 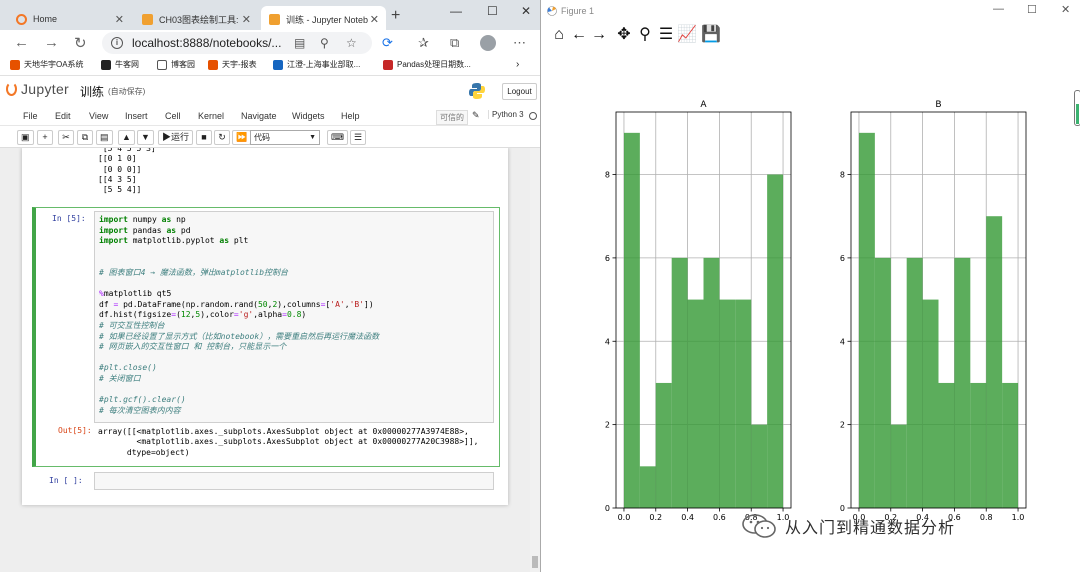 I want to click on figure-titlebar: Figure 1 — ☐ ✕, so click(x=810, y=11).